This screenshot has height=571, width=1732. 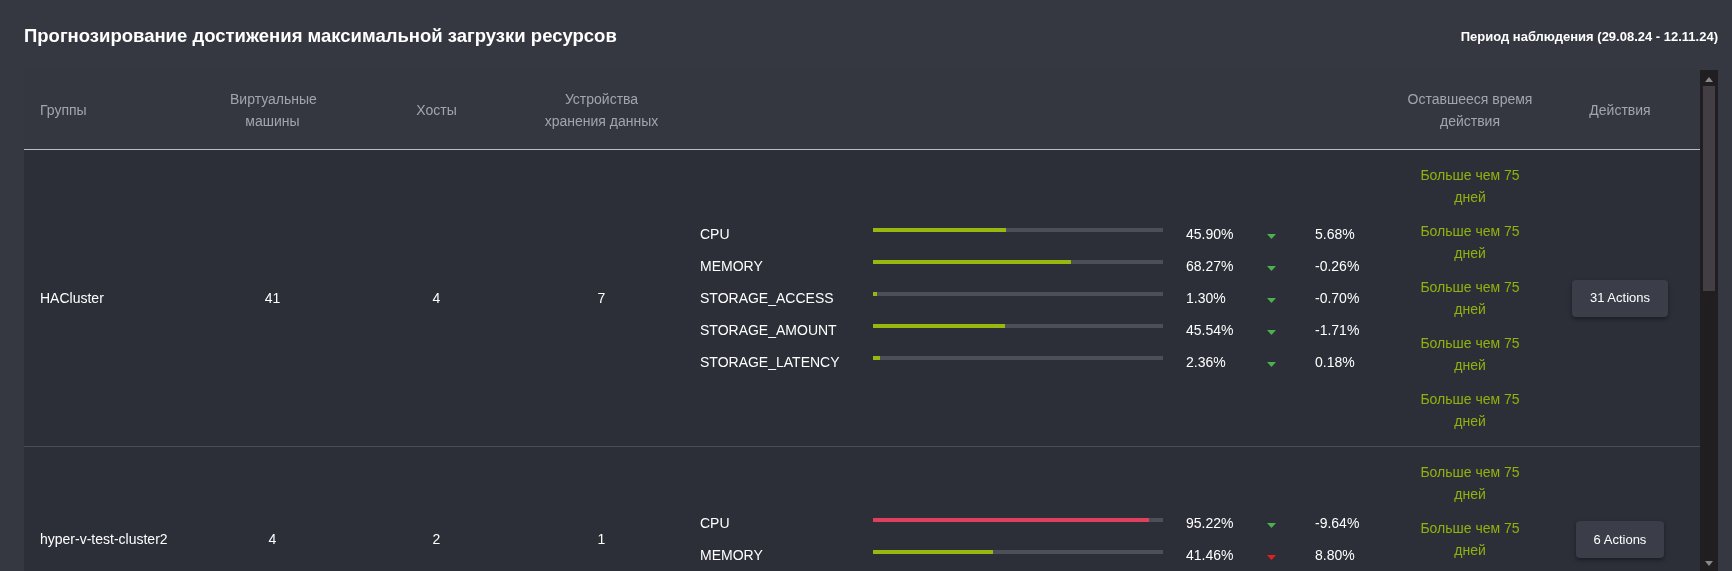 What do you see at coordinates (1709, 320) in the screenshot?
I see `scrollbar` at bounding box center [1709, 320].